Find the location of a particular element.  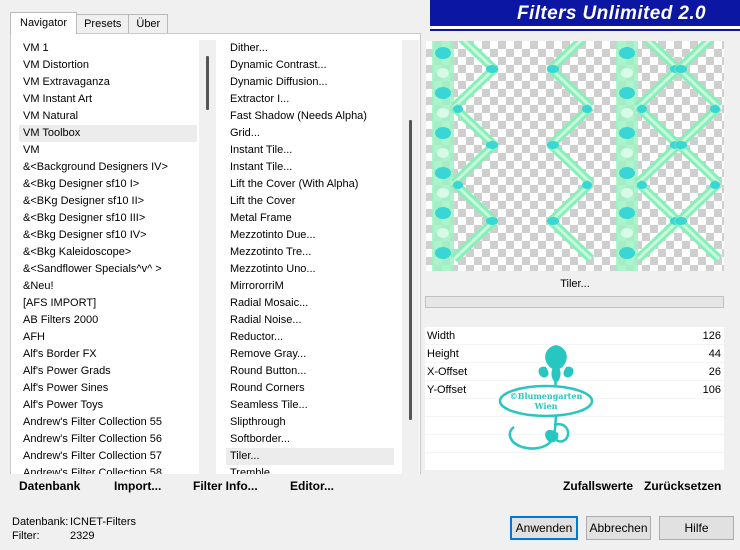

category-list-item: &<Bkg Designer sf10 I> is located at coordinates (108, 184).